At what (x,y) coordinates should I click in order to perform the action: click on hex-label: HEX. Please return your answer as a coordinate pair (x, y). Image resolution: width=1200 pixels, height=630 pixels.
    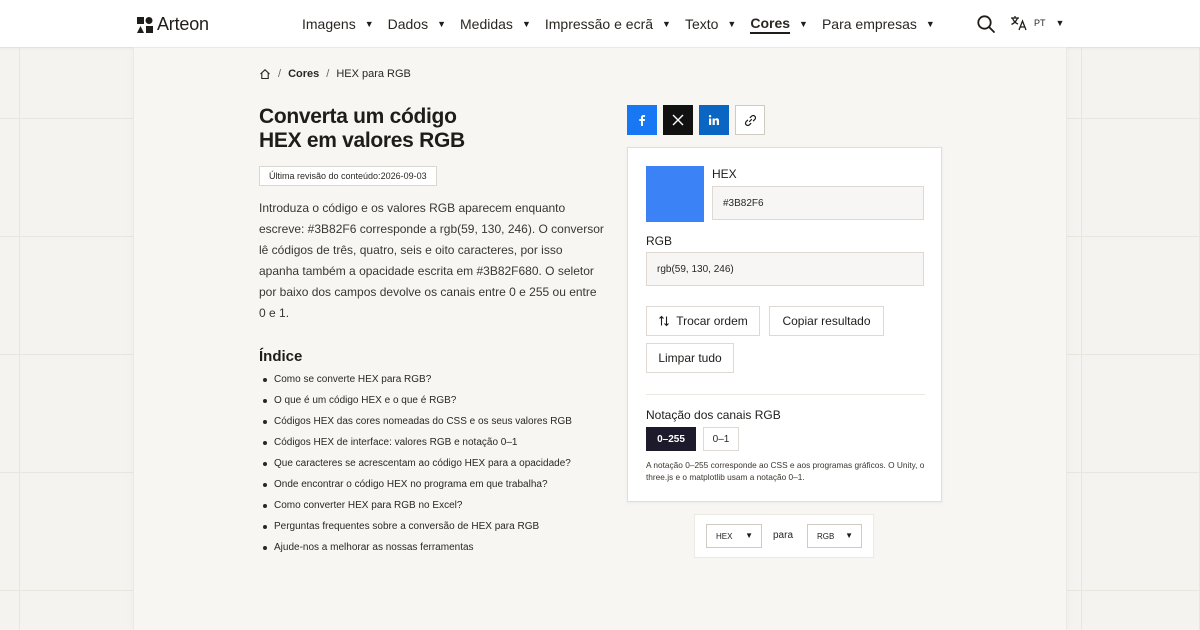
    Looking at the image, I should click on (724, 174).